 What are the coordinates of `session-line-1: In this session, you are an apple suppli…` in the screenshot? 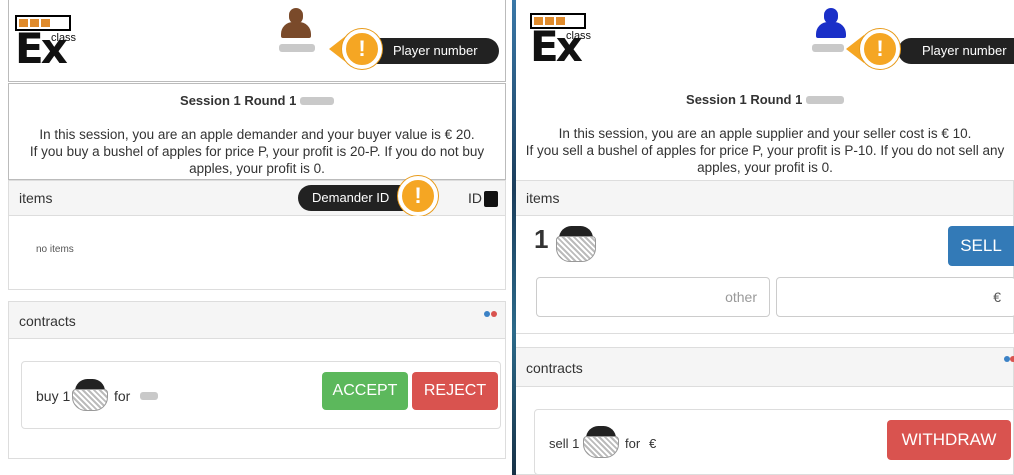 It's located at (765, 133).